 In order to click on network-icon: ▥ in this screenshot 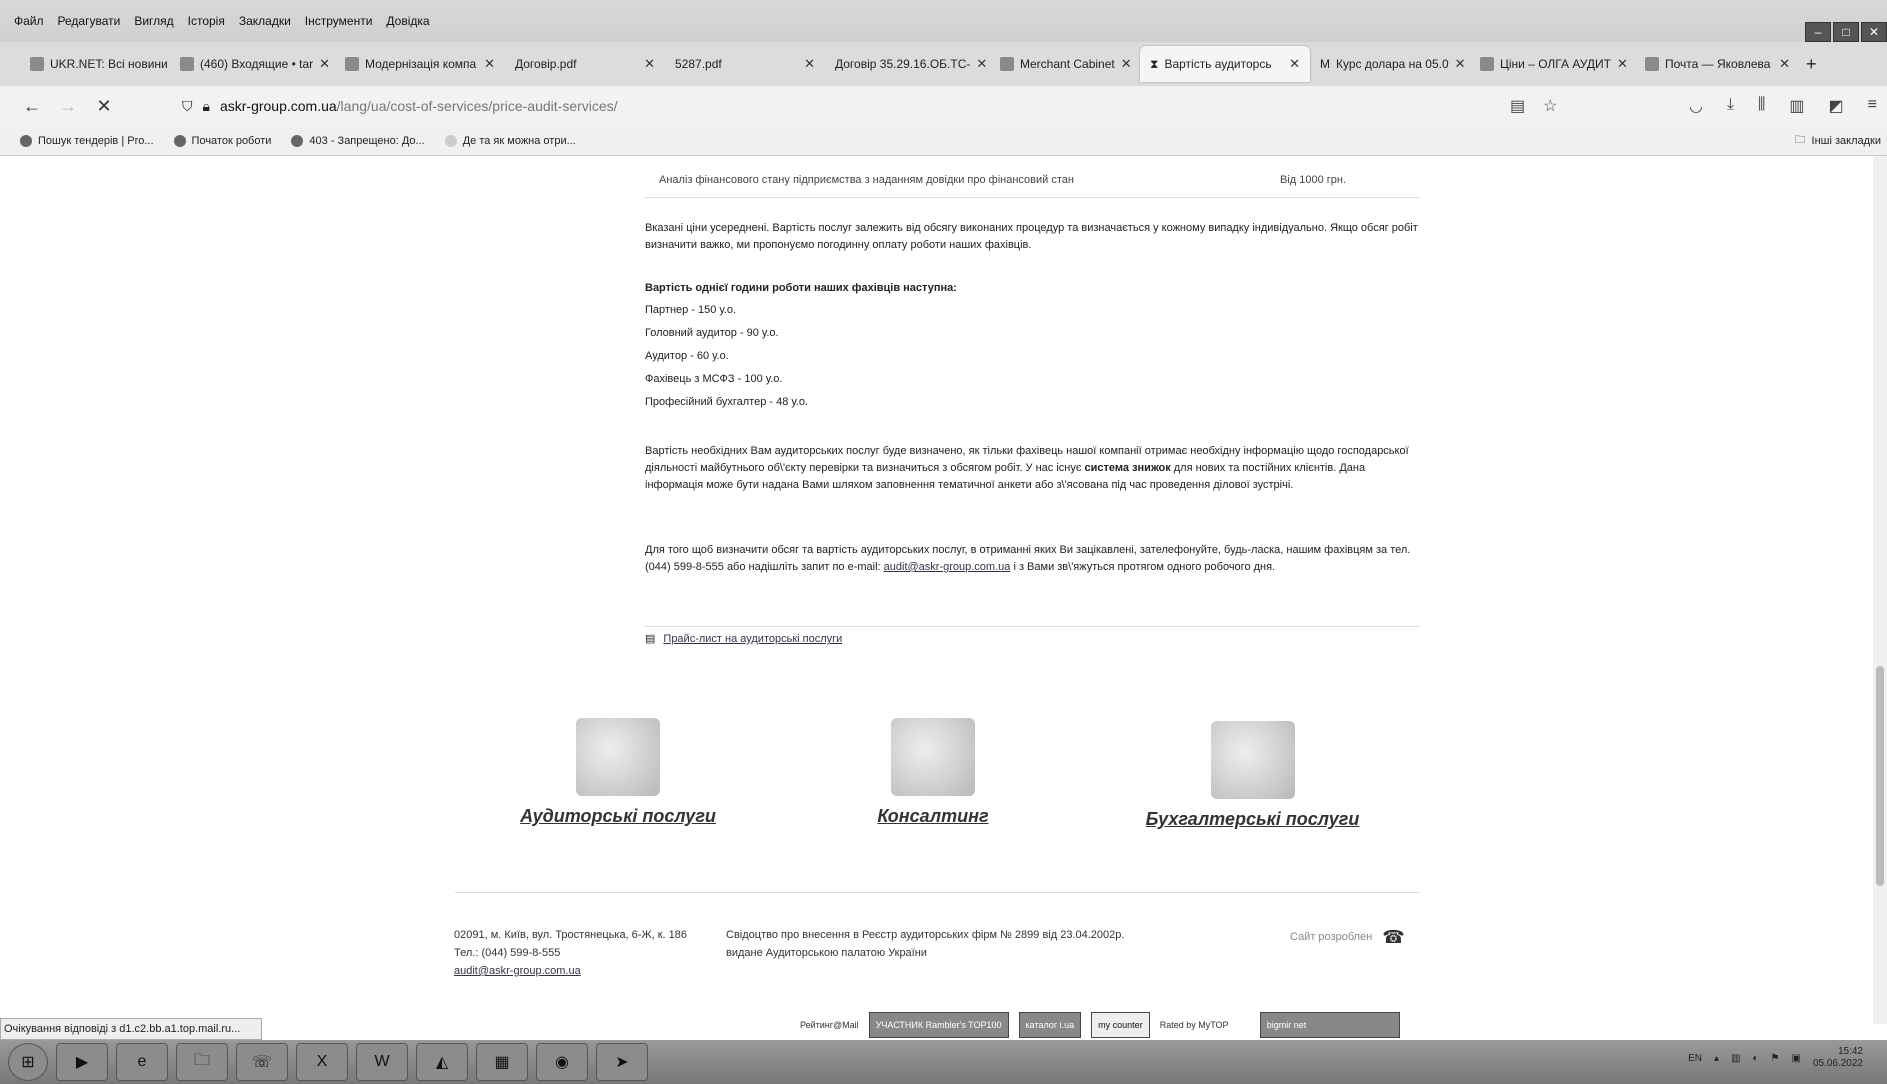, I will do `click(1735, 1058)`.